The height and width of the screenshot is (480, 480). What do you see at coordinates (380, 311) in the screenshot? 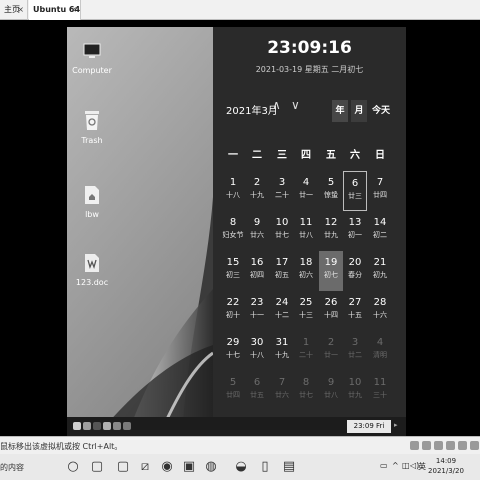
I see `calendar-day: 28 十六` at bounding box center [380, 311].